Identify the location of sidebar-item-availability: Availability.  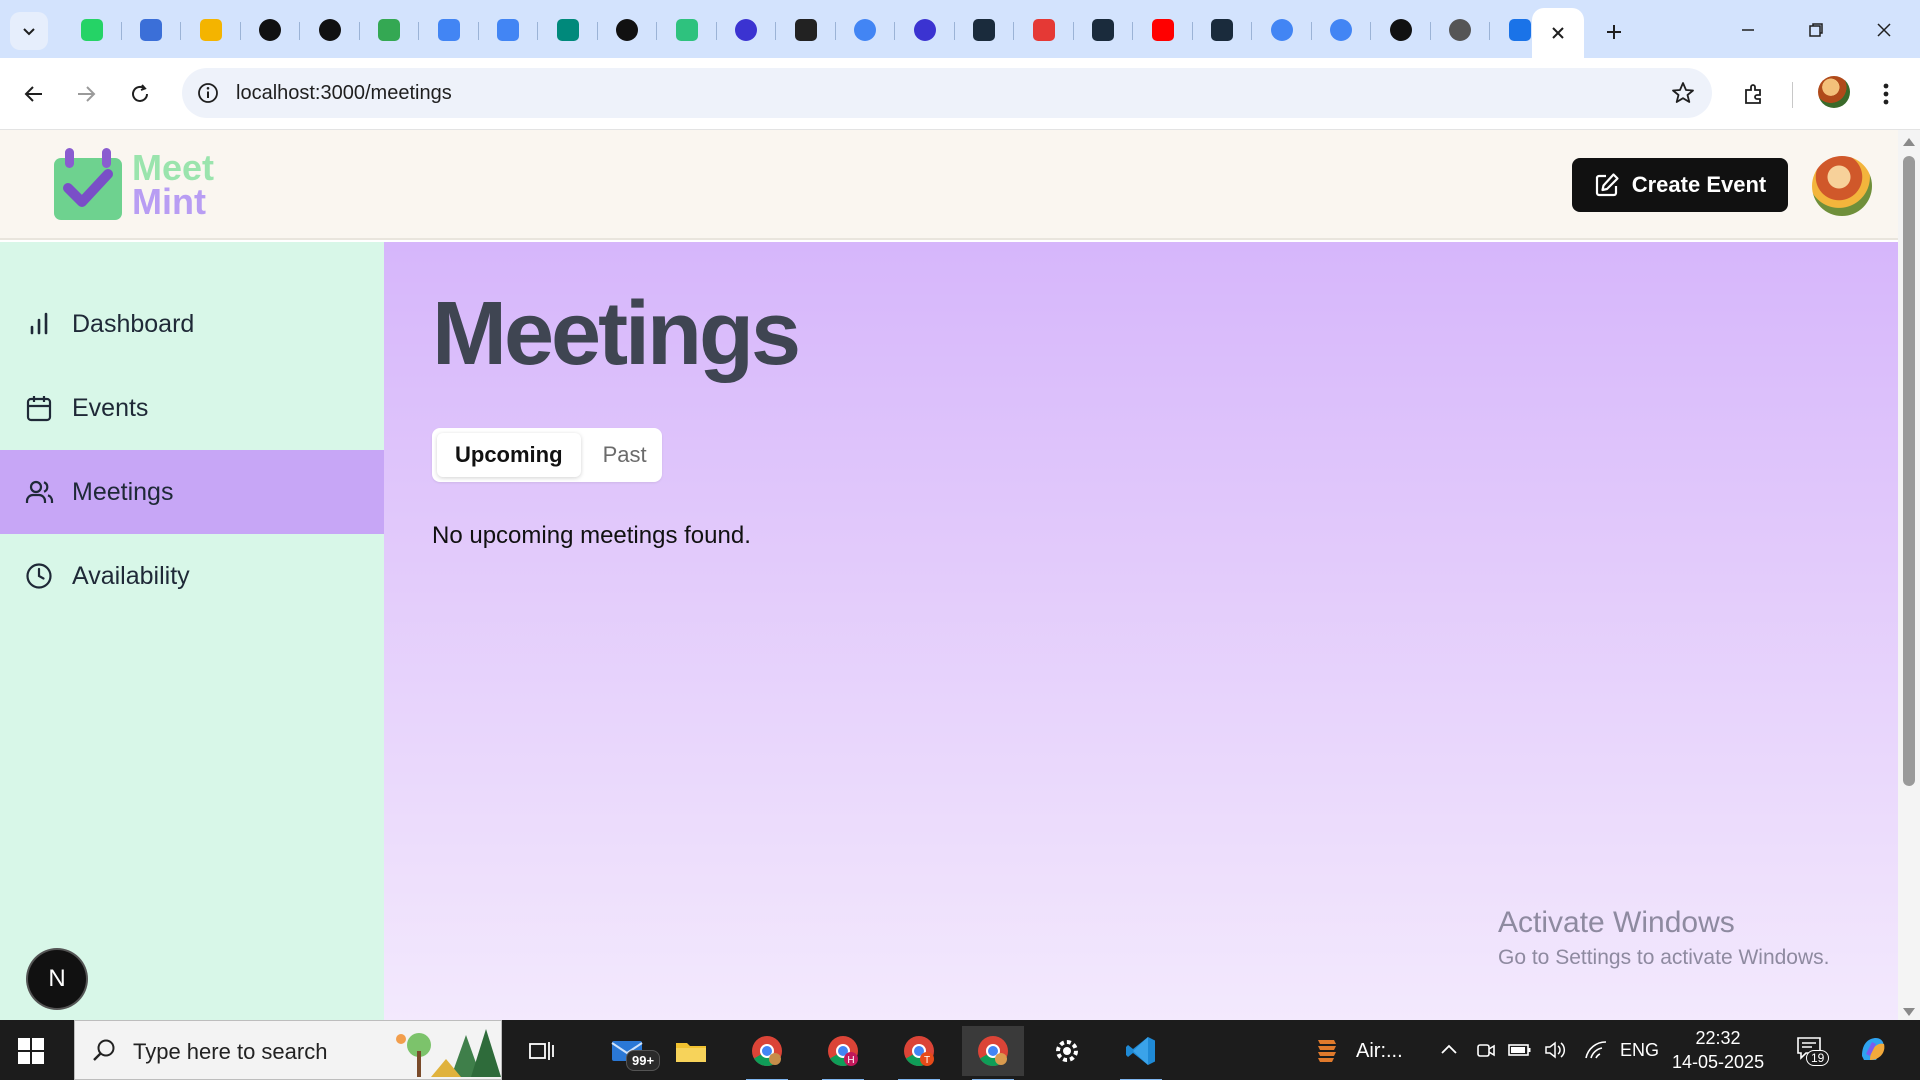
(192, 576).